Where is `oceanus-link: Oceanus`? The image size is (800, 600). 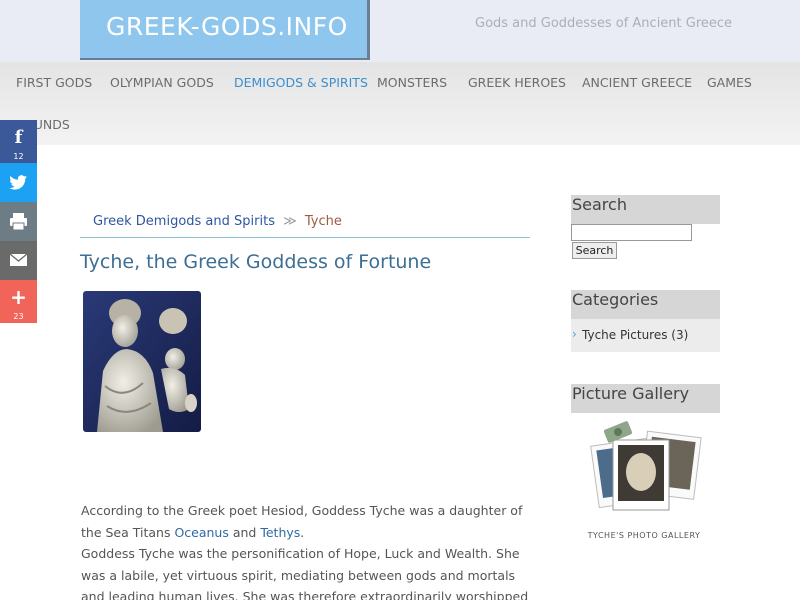 oceanus-link: Oceanus is located at coordinates (201, 532).